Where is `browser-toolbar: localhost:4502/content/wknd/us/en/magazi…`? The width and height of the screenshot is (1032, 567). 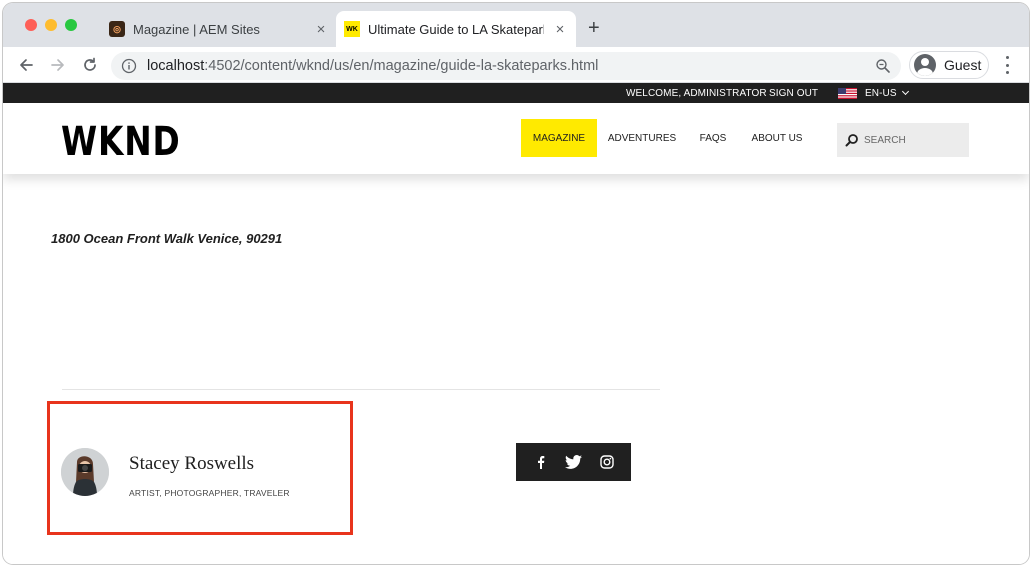
browser-toolbar: localhost:4502/content/wknd/us/en/magazi… is located at coordinates (516, 65).